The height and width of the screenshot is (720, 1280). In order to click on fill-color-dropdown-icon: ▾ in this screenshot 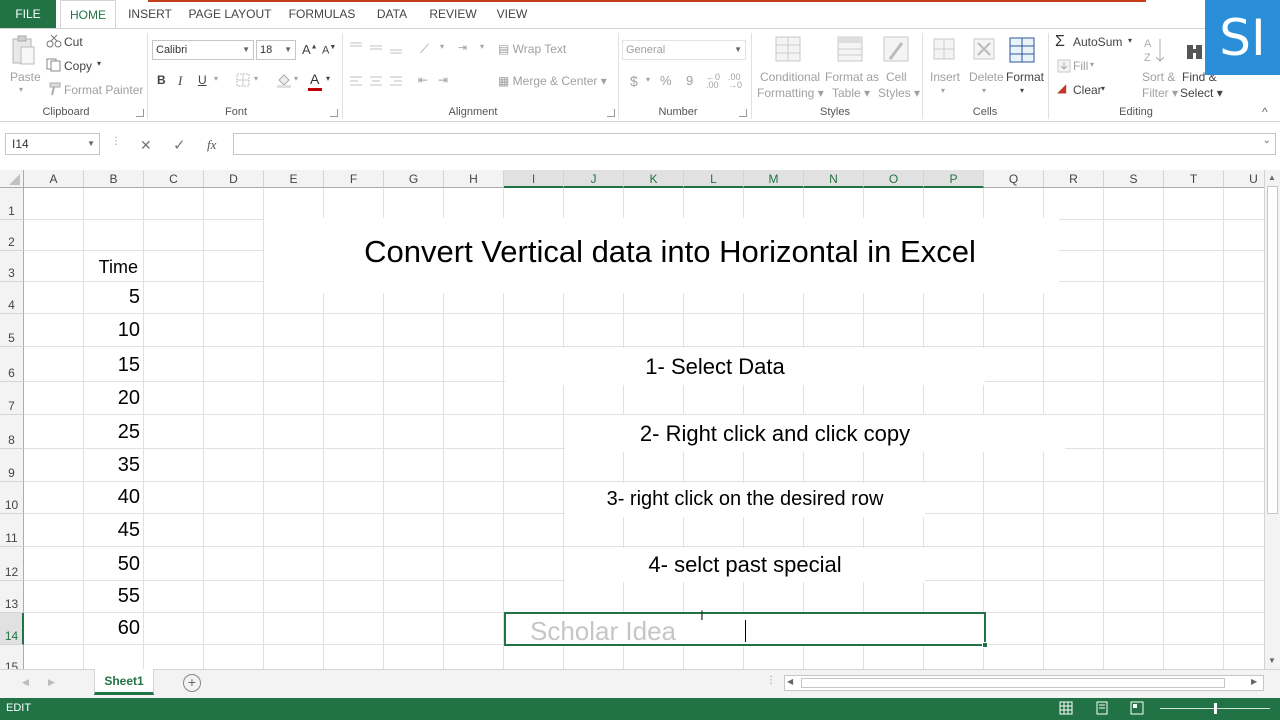, I will do `click(296, 78)`.